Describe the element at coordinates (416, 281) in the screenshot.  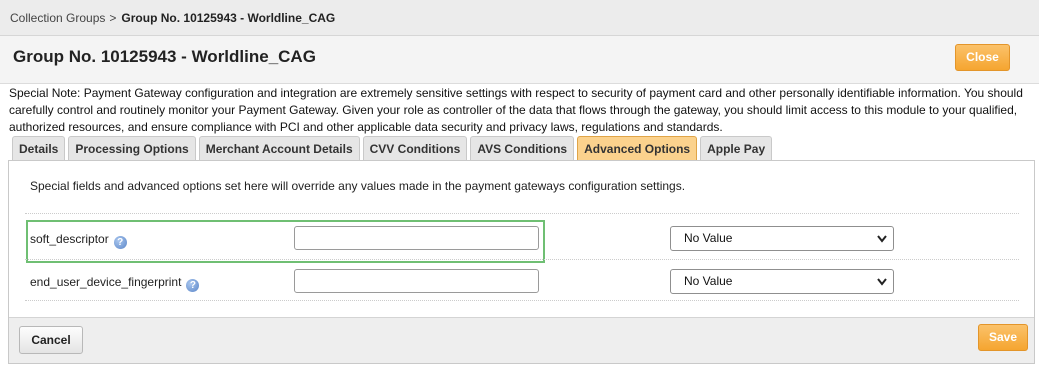
I see `end-user-device-fingerprint-input` at that location.